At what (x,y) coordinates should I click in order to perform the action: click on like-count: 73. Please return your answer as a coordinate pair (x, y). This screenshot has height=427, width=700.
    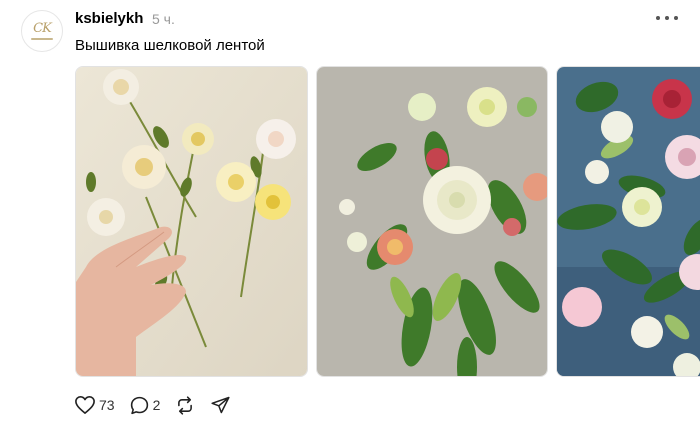
    Looking at the image, I should click on (107, 405).